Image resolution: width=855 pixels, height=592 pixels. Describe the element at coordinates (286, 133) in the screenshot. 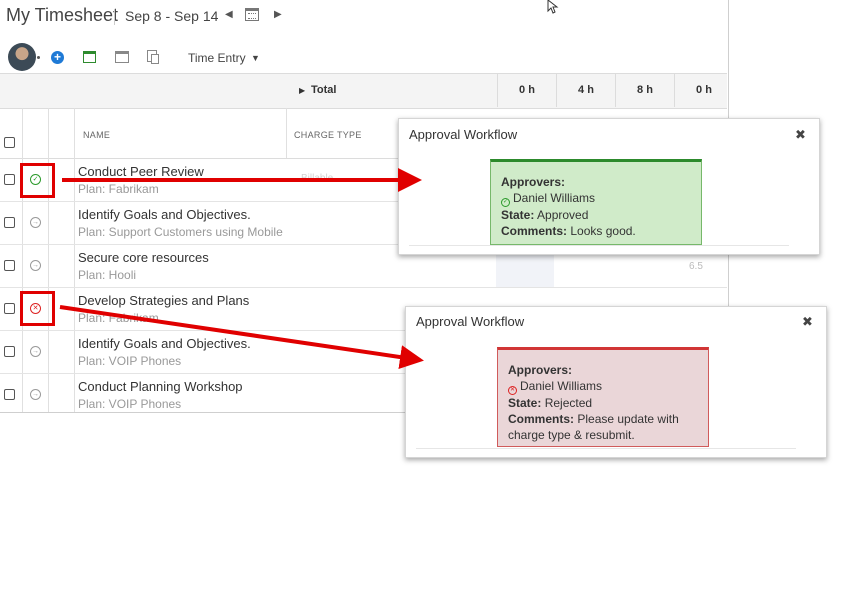

I see `column-divider` at that location.